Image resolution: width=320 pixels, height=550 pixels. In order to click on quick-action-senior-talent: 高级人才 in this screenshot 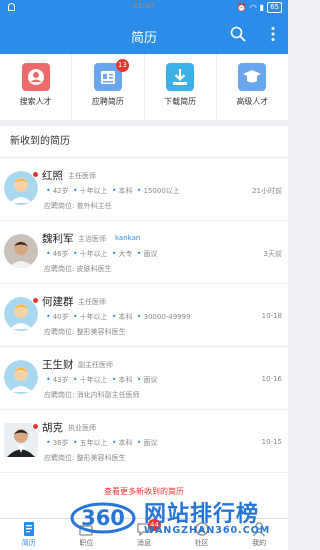, I will do `click(251, 87)`.